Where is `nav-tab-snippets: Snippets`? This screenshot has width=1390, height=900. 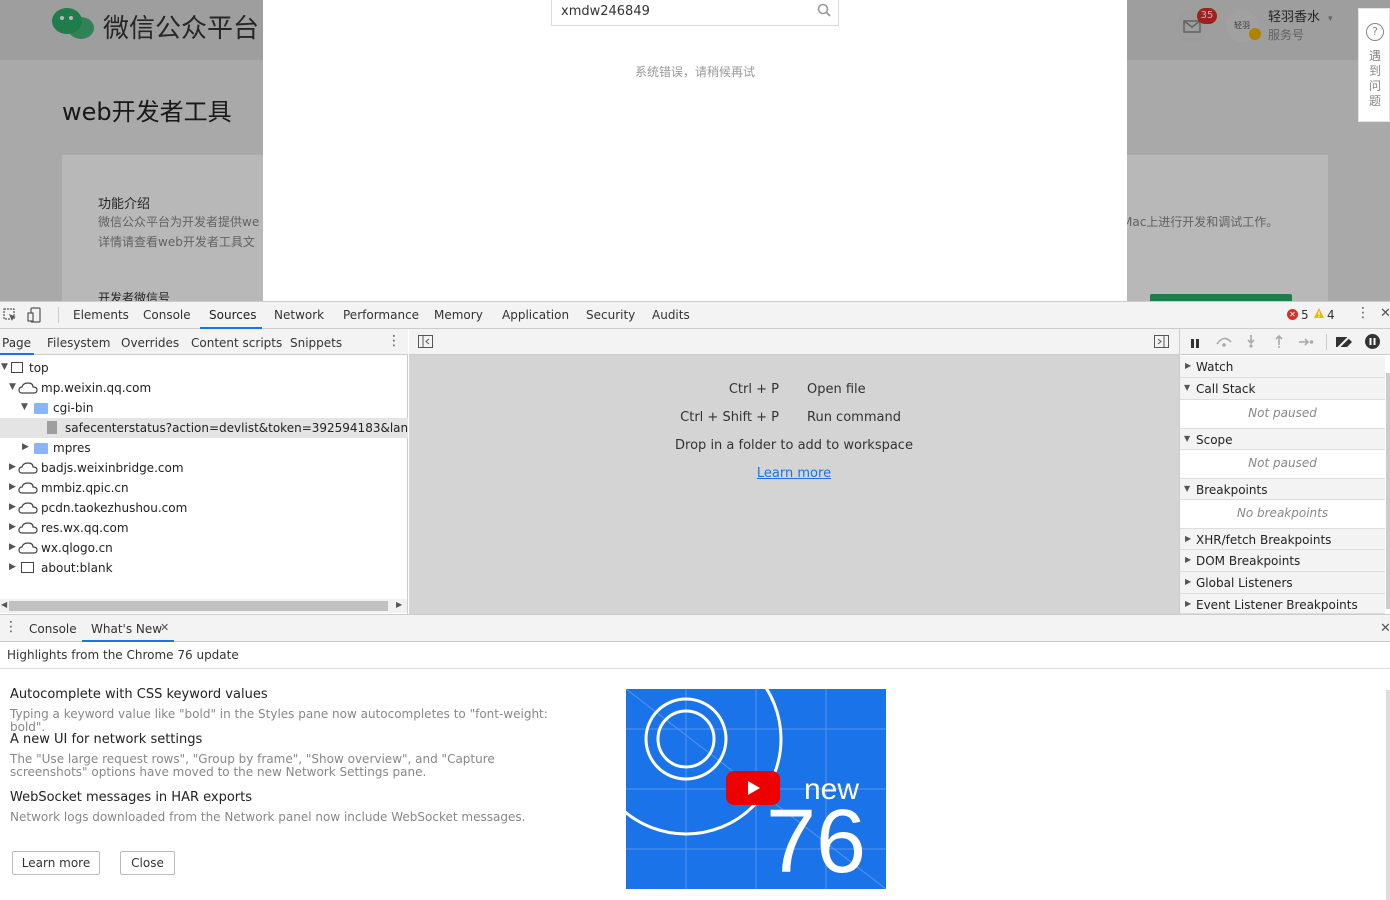
nav-tab-snippets: Snippets is located at coordinates (316, 343).